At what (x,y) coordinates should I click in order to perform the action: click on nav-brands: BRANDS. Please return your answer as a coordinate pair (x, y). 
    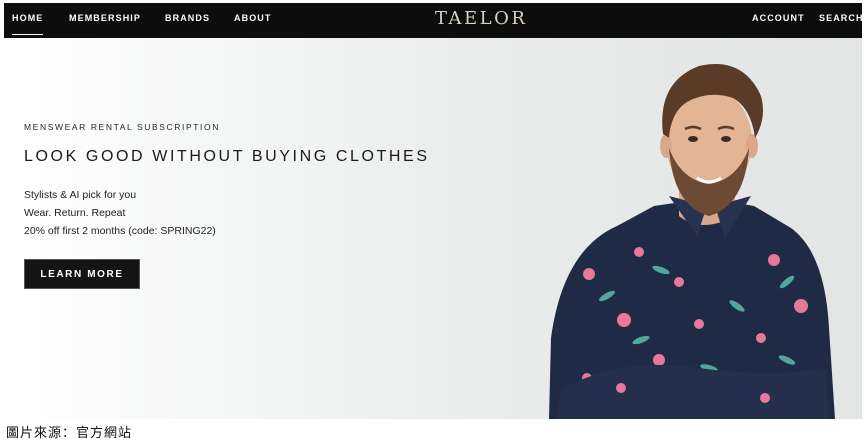
    Looking at the image, I should click on (187, 20).